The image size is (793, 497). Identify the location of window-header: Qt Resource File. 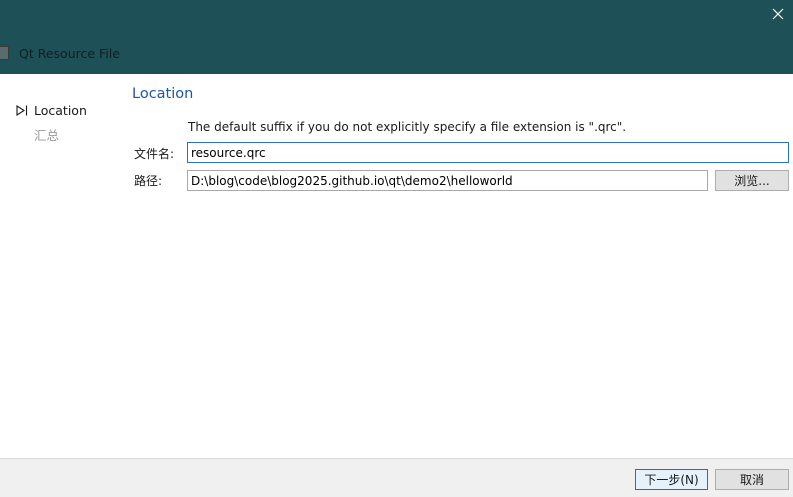
(60, 53).